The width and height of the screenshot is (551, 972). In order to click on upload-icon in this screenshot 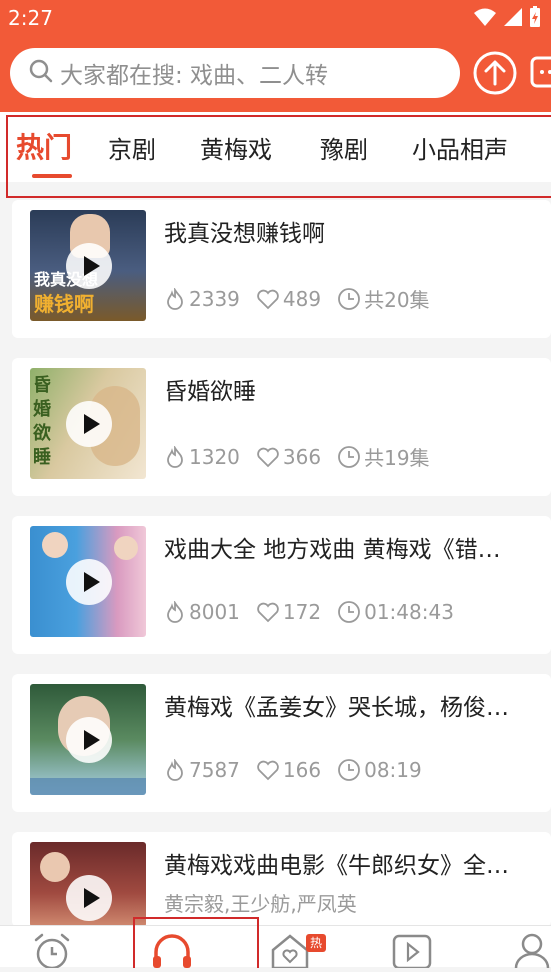, I will do `click(495, 73)`.